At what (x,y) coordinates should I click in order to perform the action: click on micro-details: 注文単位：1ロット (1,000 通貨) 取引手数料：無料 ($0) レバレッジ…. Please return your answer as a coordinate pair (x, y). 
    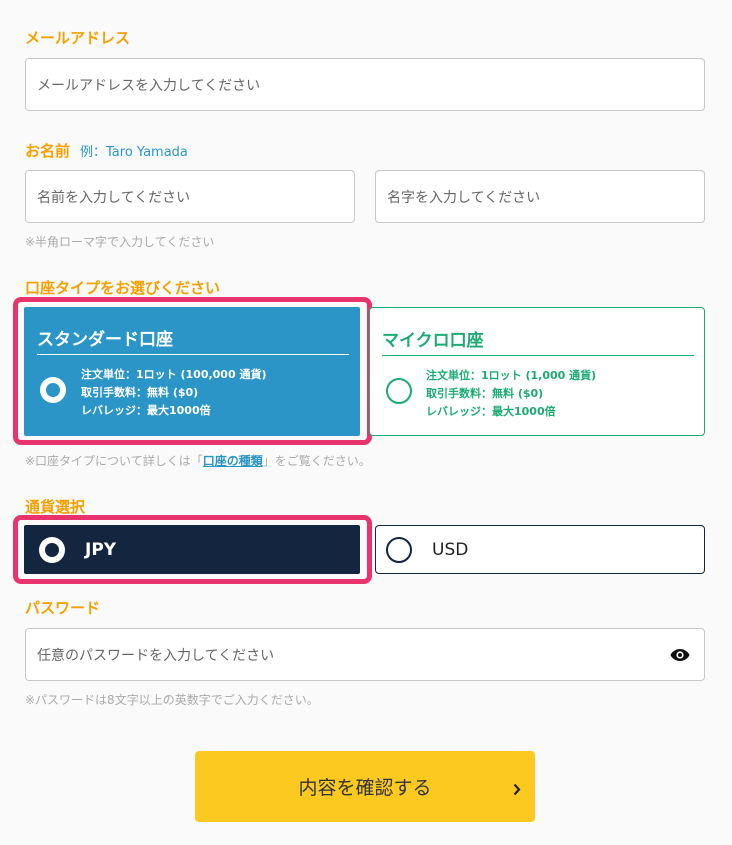
    Looking at the image, I should click on (511, 394).